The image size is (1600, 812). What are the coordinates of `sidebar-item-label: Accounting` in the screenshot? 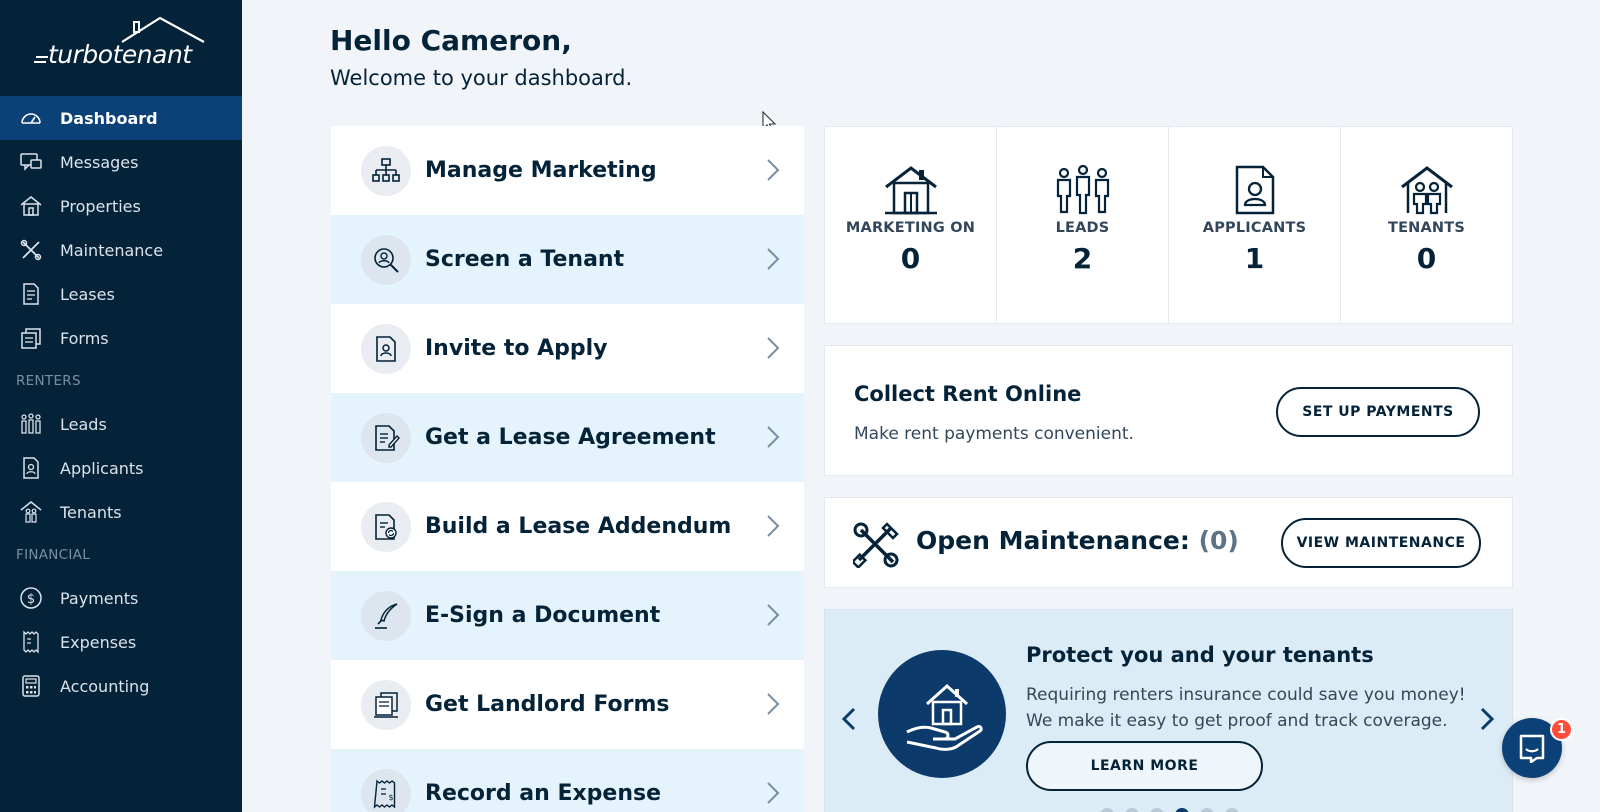 It's located at (105, 686).